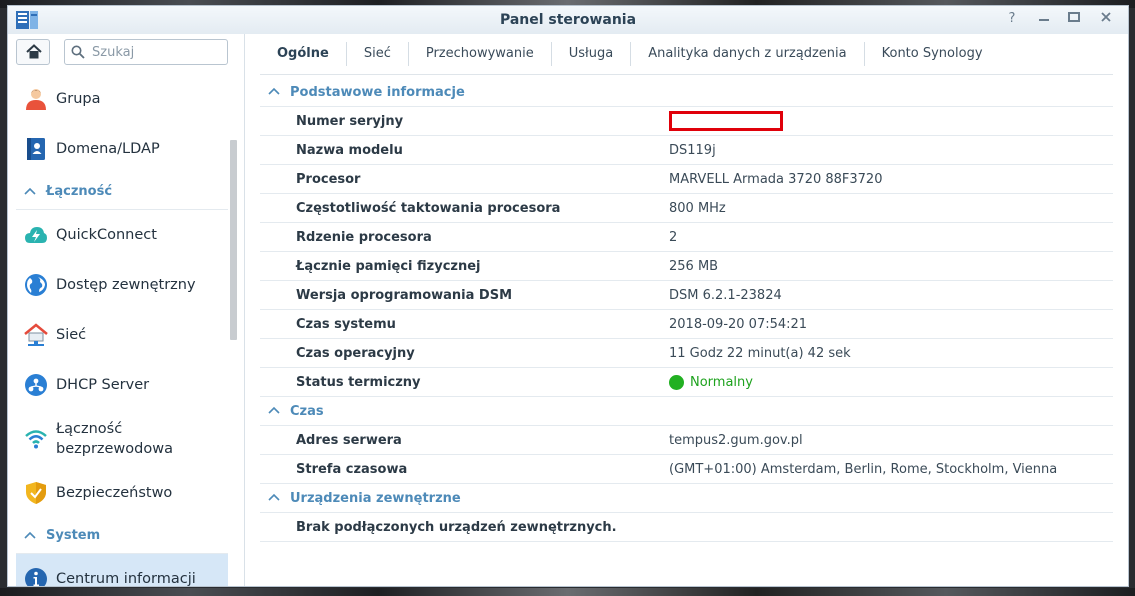 The height and width of the screenshot is (596, 1135). Describe the element at coordinates (73, 535) in the screenshot. I see `section-label: System` at that location.